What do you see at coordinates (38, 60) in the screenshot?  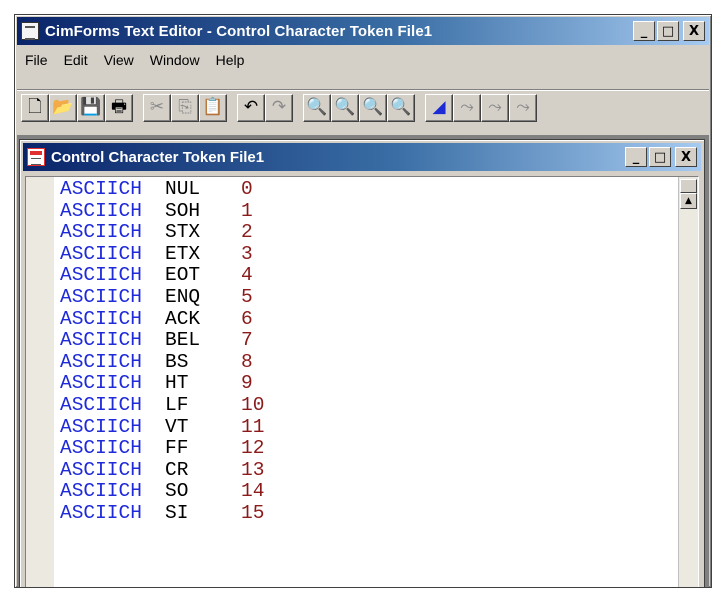 I see `menu-file: File` at bounding box center [38, 60].